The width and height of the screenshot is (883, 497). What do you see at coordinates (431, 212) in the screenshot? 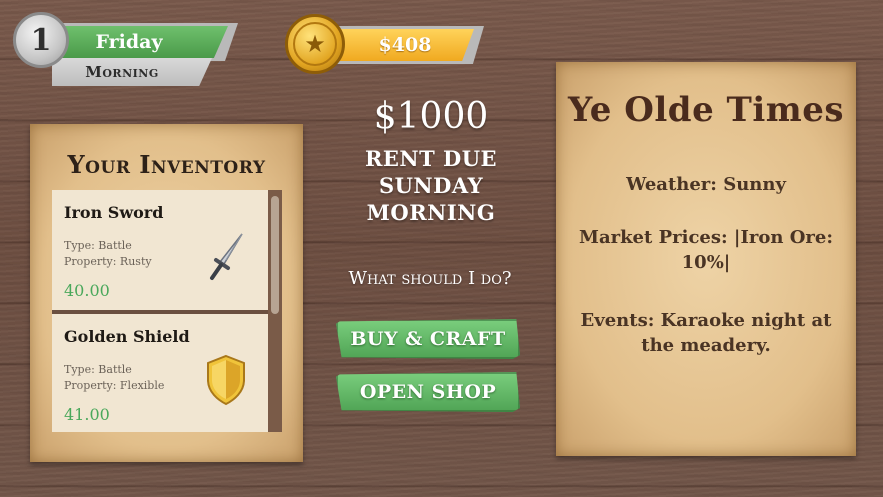
I see `rent-due-time: MORNING` at bounding box center [431, 212].